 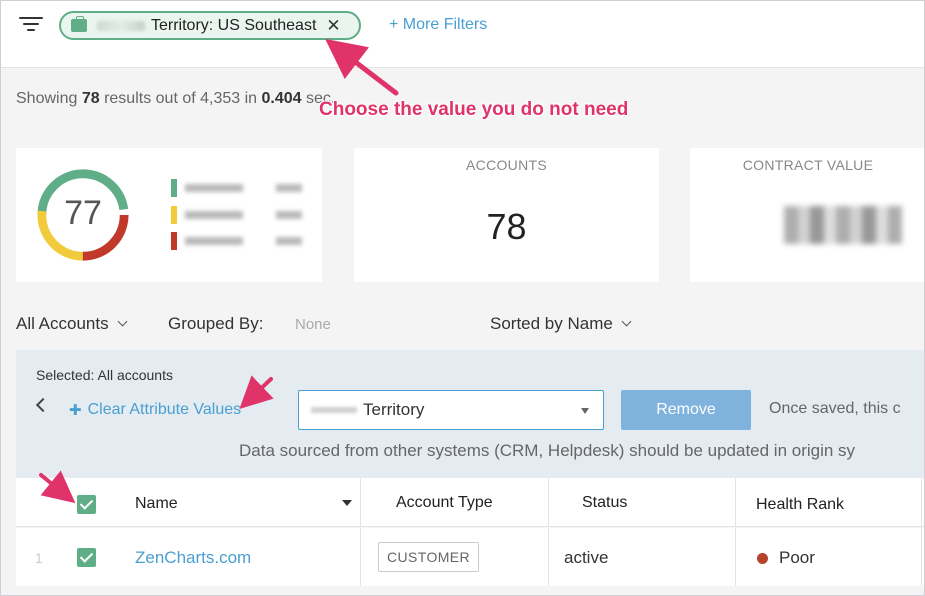 What do you see at coordinates (474, 109) in the screenshot?
I see `annotation-callout: Choose the value you do not need` at bounding box center [474, 109].